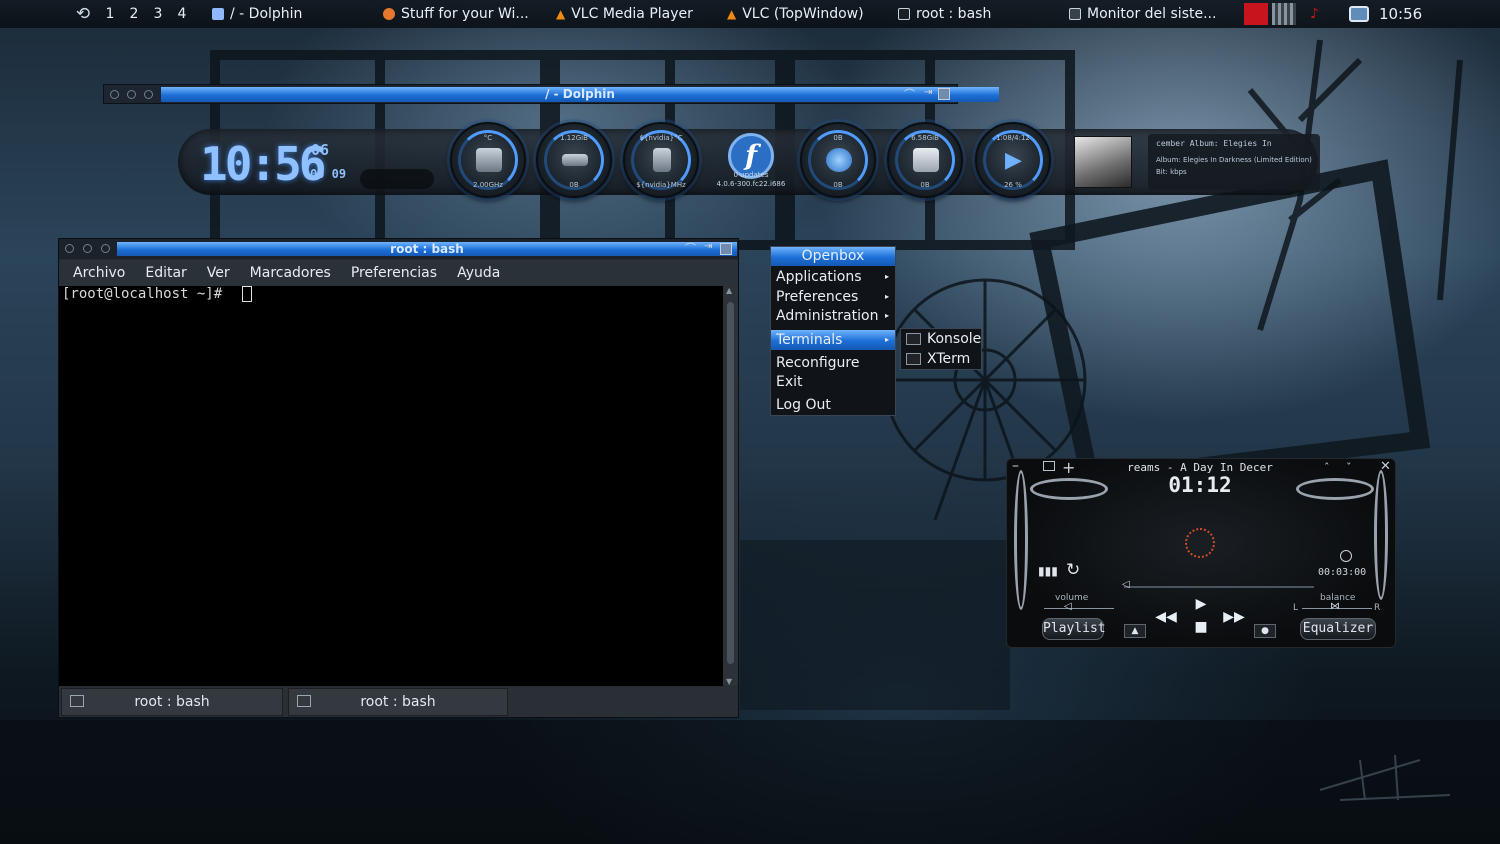  I want to click on player-close-icon: ✕, so click(1385, 466).